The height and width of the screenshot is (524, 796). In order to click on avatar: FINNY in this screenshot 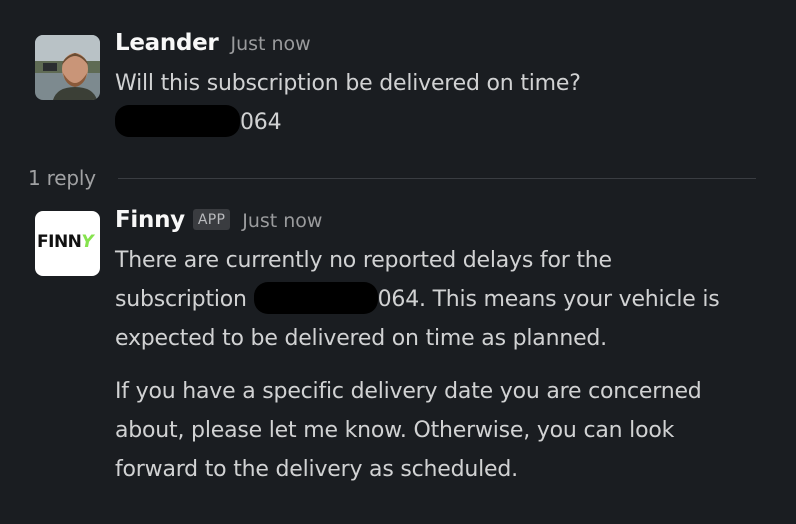, I will do `click(67, 243)`.